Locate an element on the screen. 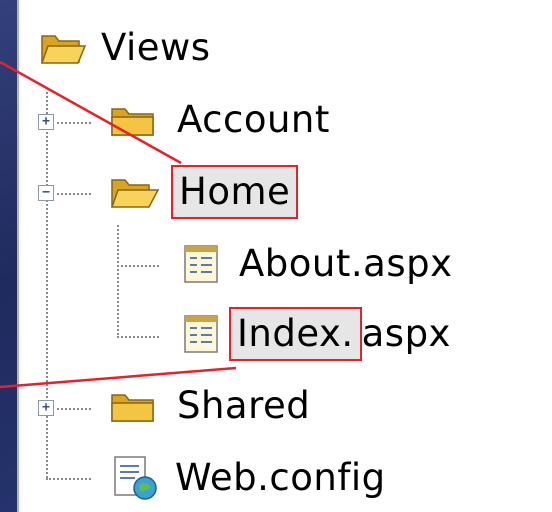 The height and width of the screenshot is (512, 552). collapse-toggle-home: − is located at coordinates (46, 193).